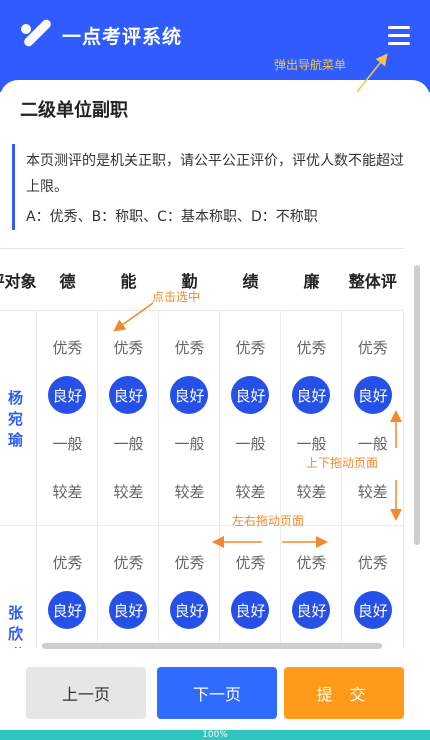 The height and width of the screenshot is (740, 430). Describe the element at coordinates (342, 463) in the screenshot. I see `vertical-drag-hint: 上下拖动页面` at that location.